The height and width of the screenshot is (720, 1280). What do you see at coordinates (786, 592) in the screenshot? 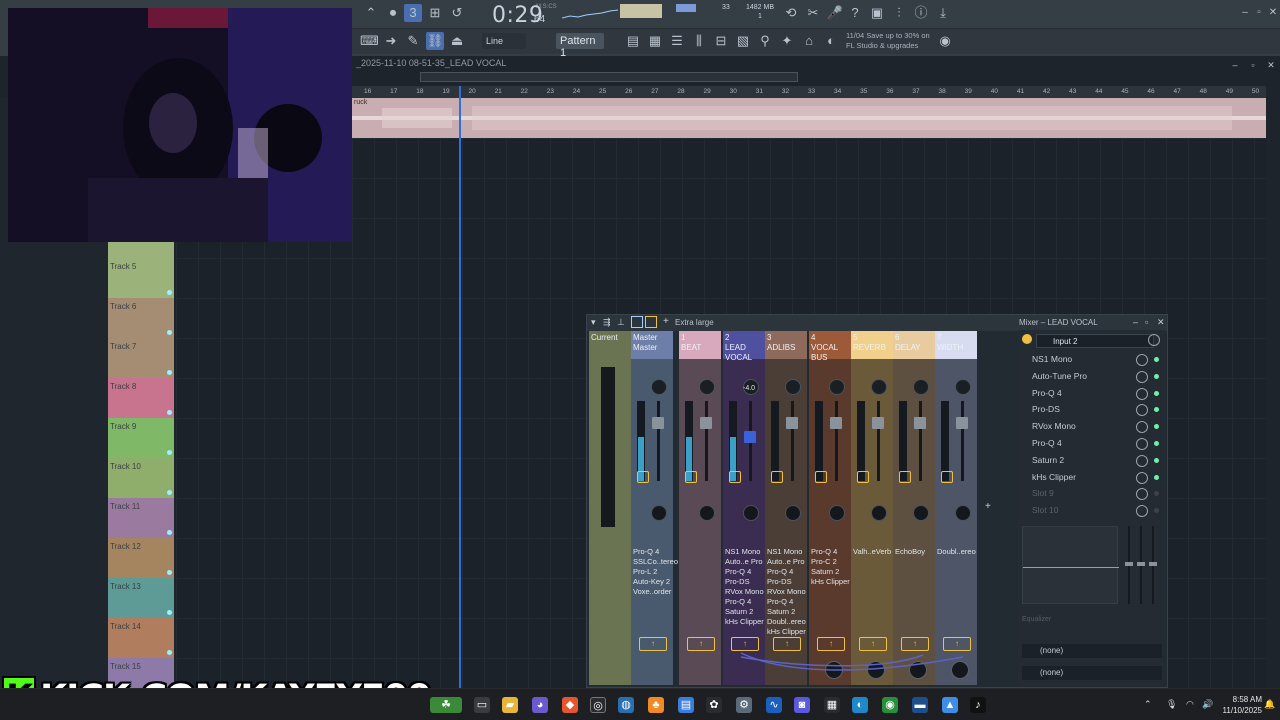
I see `plugin-name: RVox Mono` at bounding box center [786, 592].